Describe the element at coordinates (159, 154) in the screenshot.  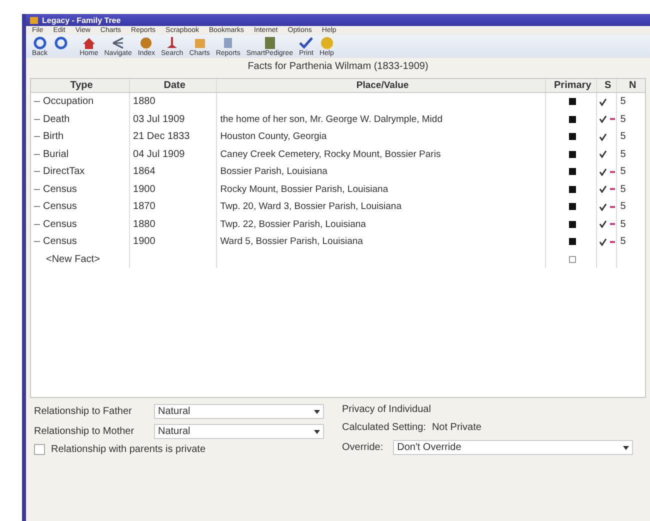
I see `fact-date: 04 Jul 1909` at that location.